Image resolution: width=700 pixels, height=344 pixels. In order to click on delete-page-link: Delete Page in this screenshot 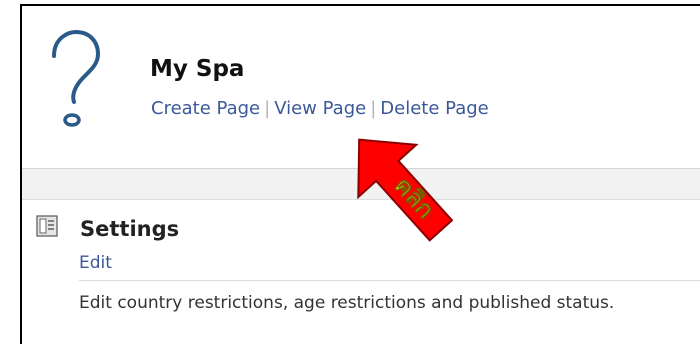, I will do `click(434, 108)`.